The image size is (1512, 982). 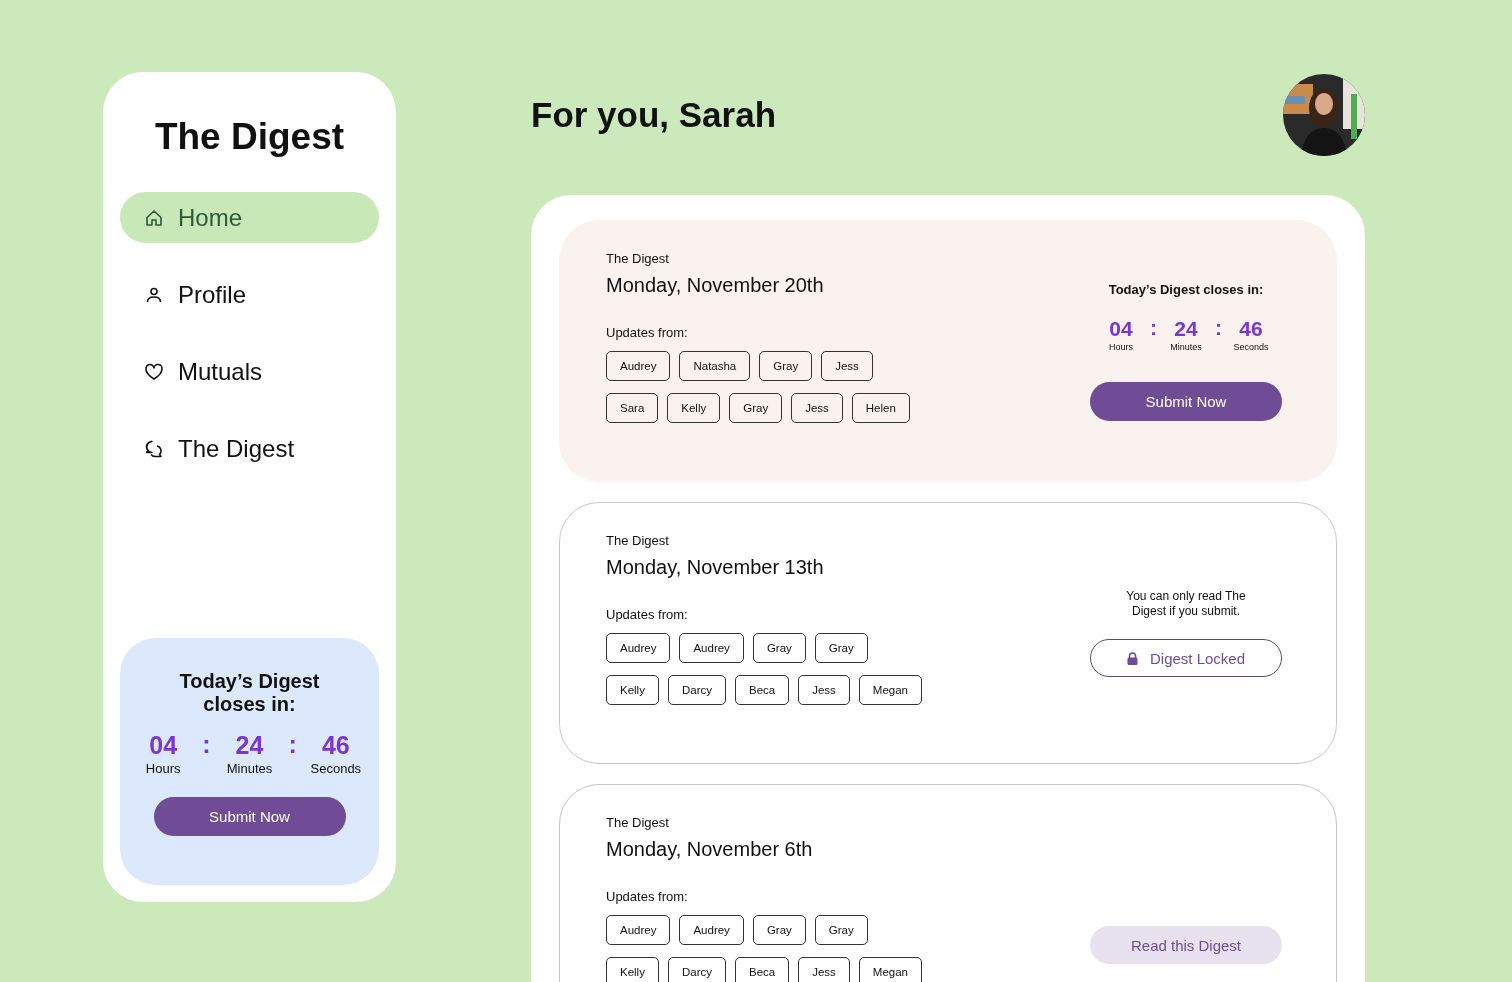 I want to click on read-button: Read this Digest, so click(x=1186, y=945).